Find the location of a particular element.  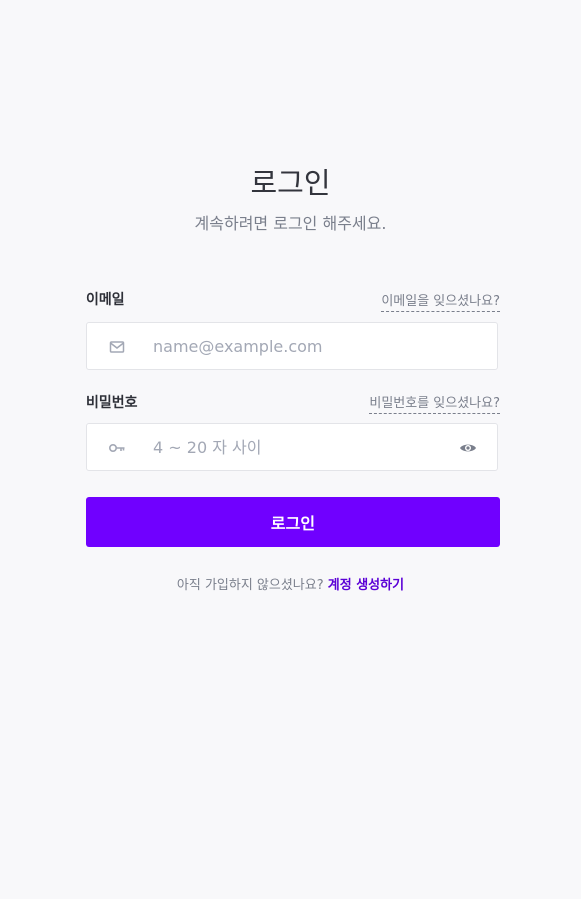

page-subtitle: 계속하려면 로그인 해주세요. is located at coordinates (290, 223).